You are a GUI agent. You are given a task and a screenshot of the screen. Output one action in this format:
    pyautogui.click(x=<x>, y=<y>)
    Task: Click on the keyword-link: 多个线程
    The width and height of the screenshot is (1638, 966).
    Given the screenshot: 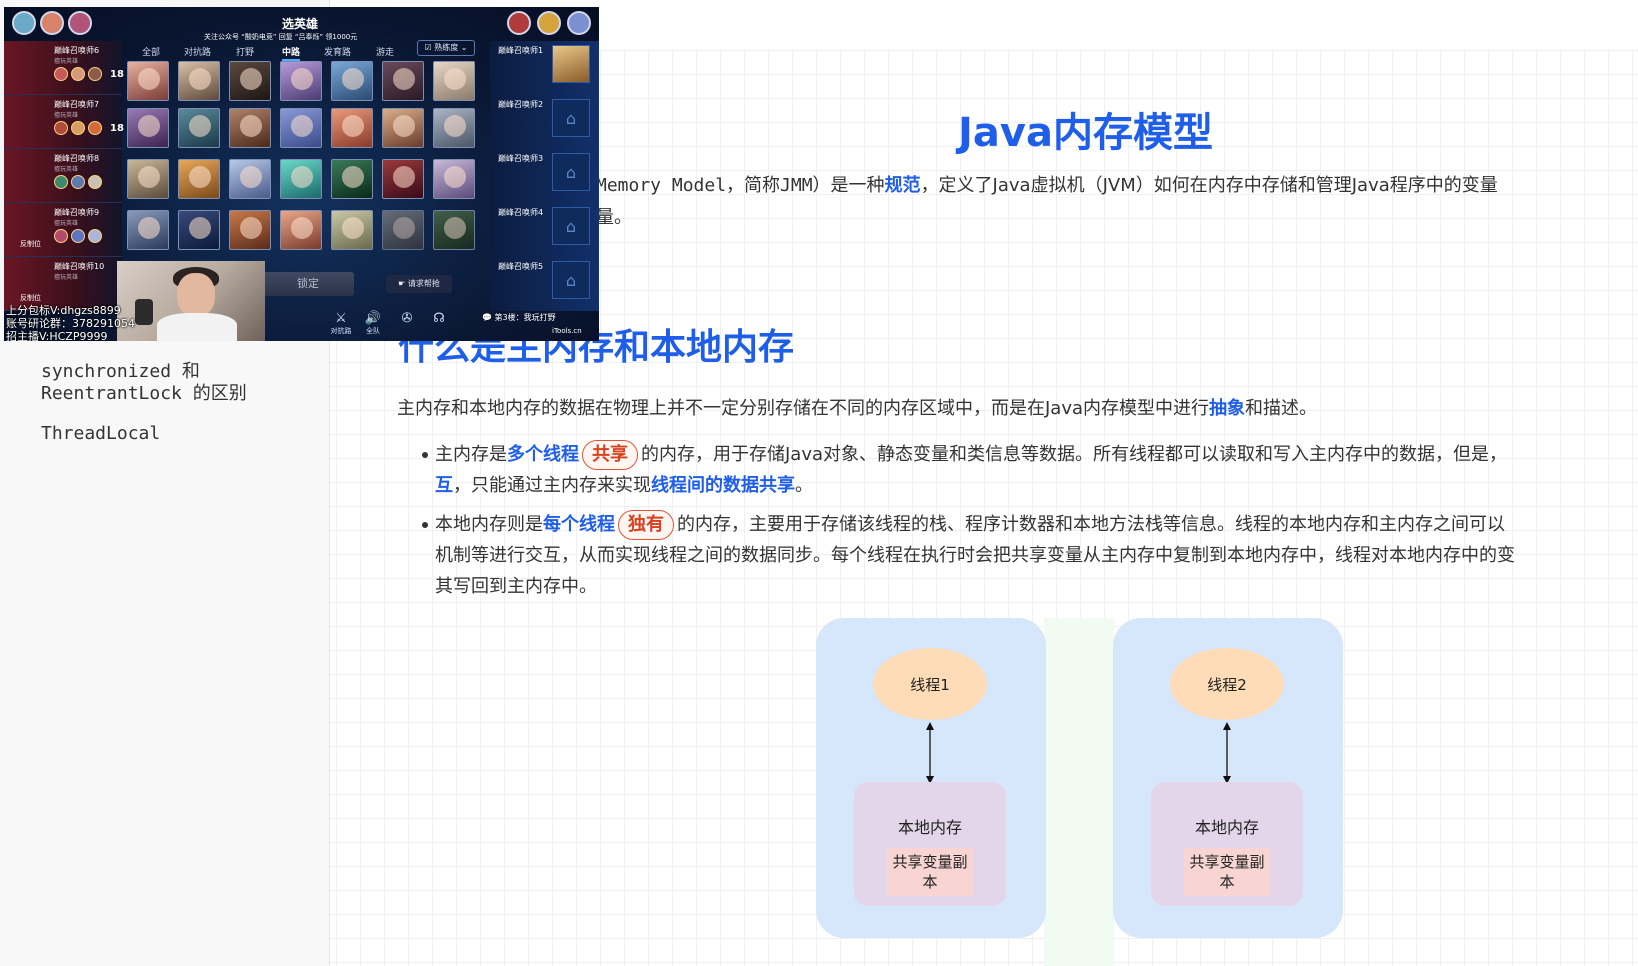 What is the action you would take?
    pyautogui.click(x=543, y=454)
    